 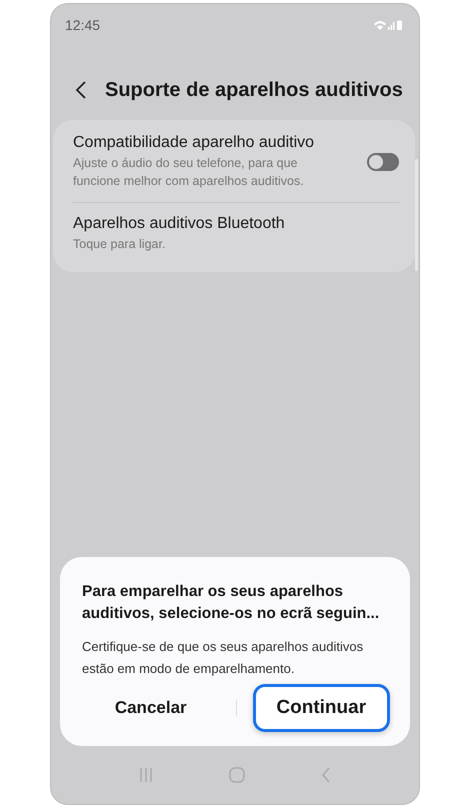 I want to click on status-time: 12:45, so click(x=82, y=25).